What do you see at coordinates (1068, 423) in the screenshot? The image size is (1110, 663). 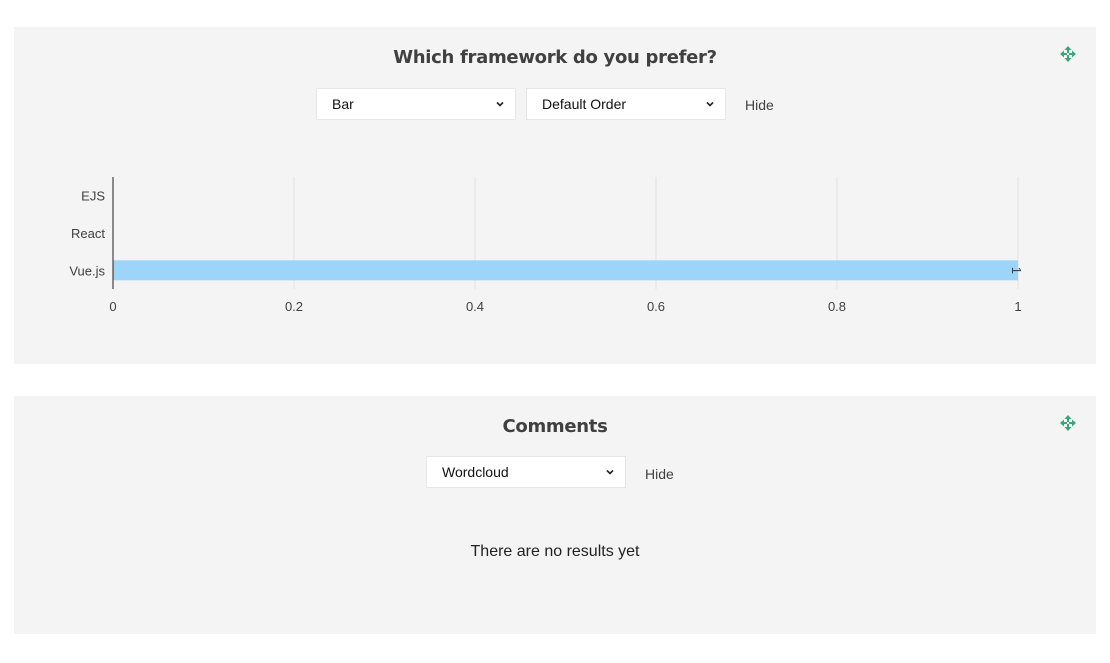 I see `move-arrows-icon` at bounding box center [1068, 423].